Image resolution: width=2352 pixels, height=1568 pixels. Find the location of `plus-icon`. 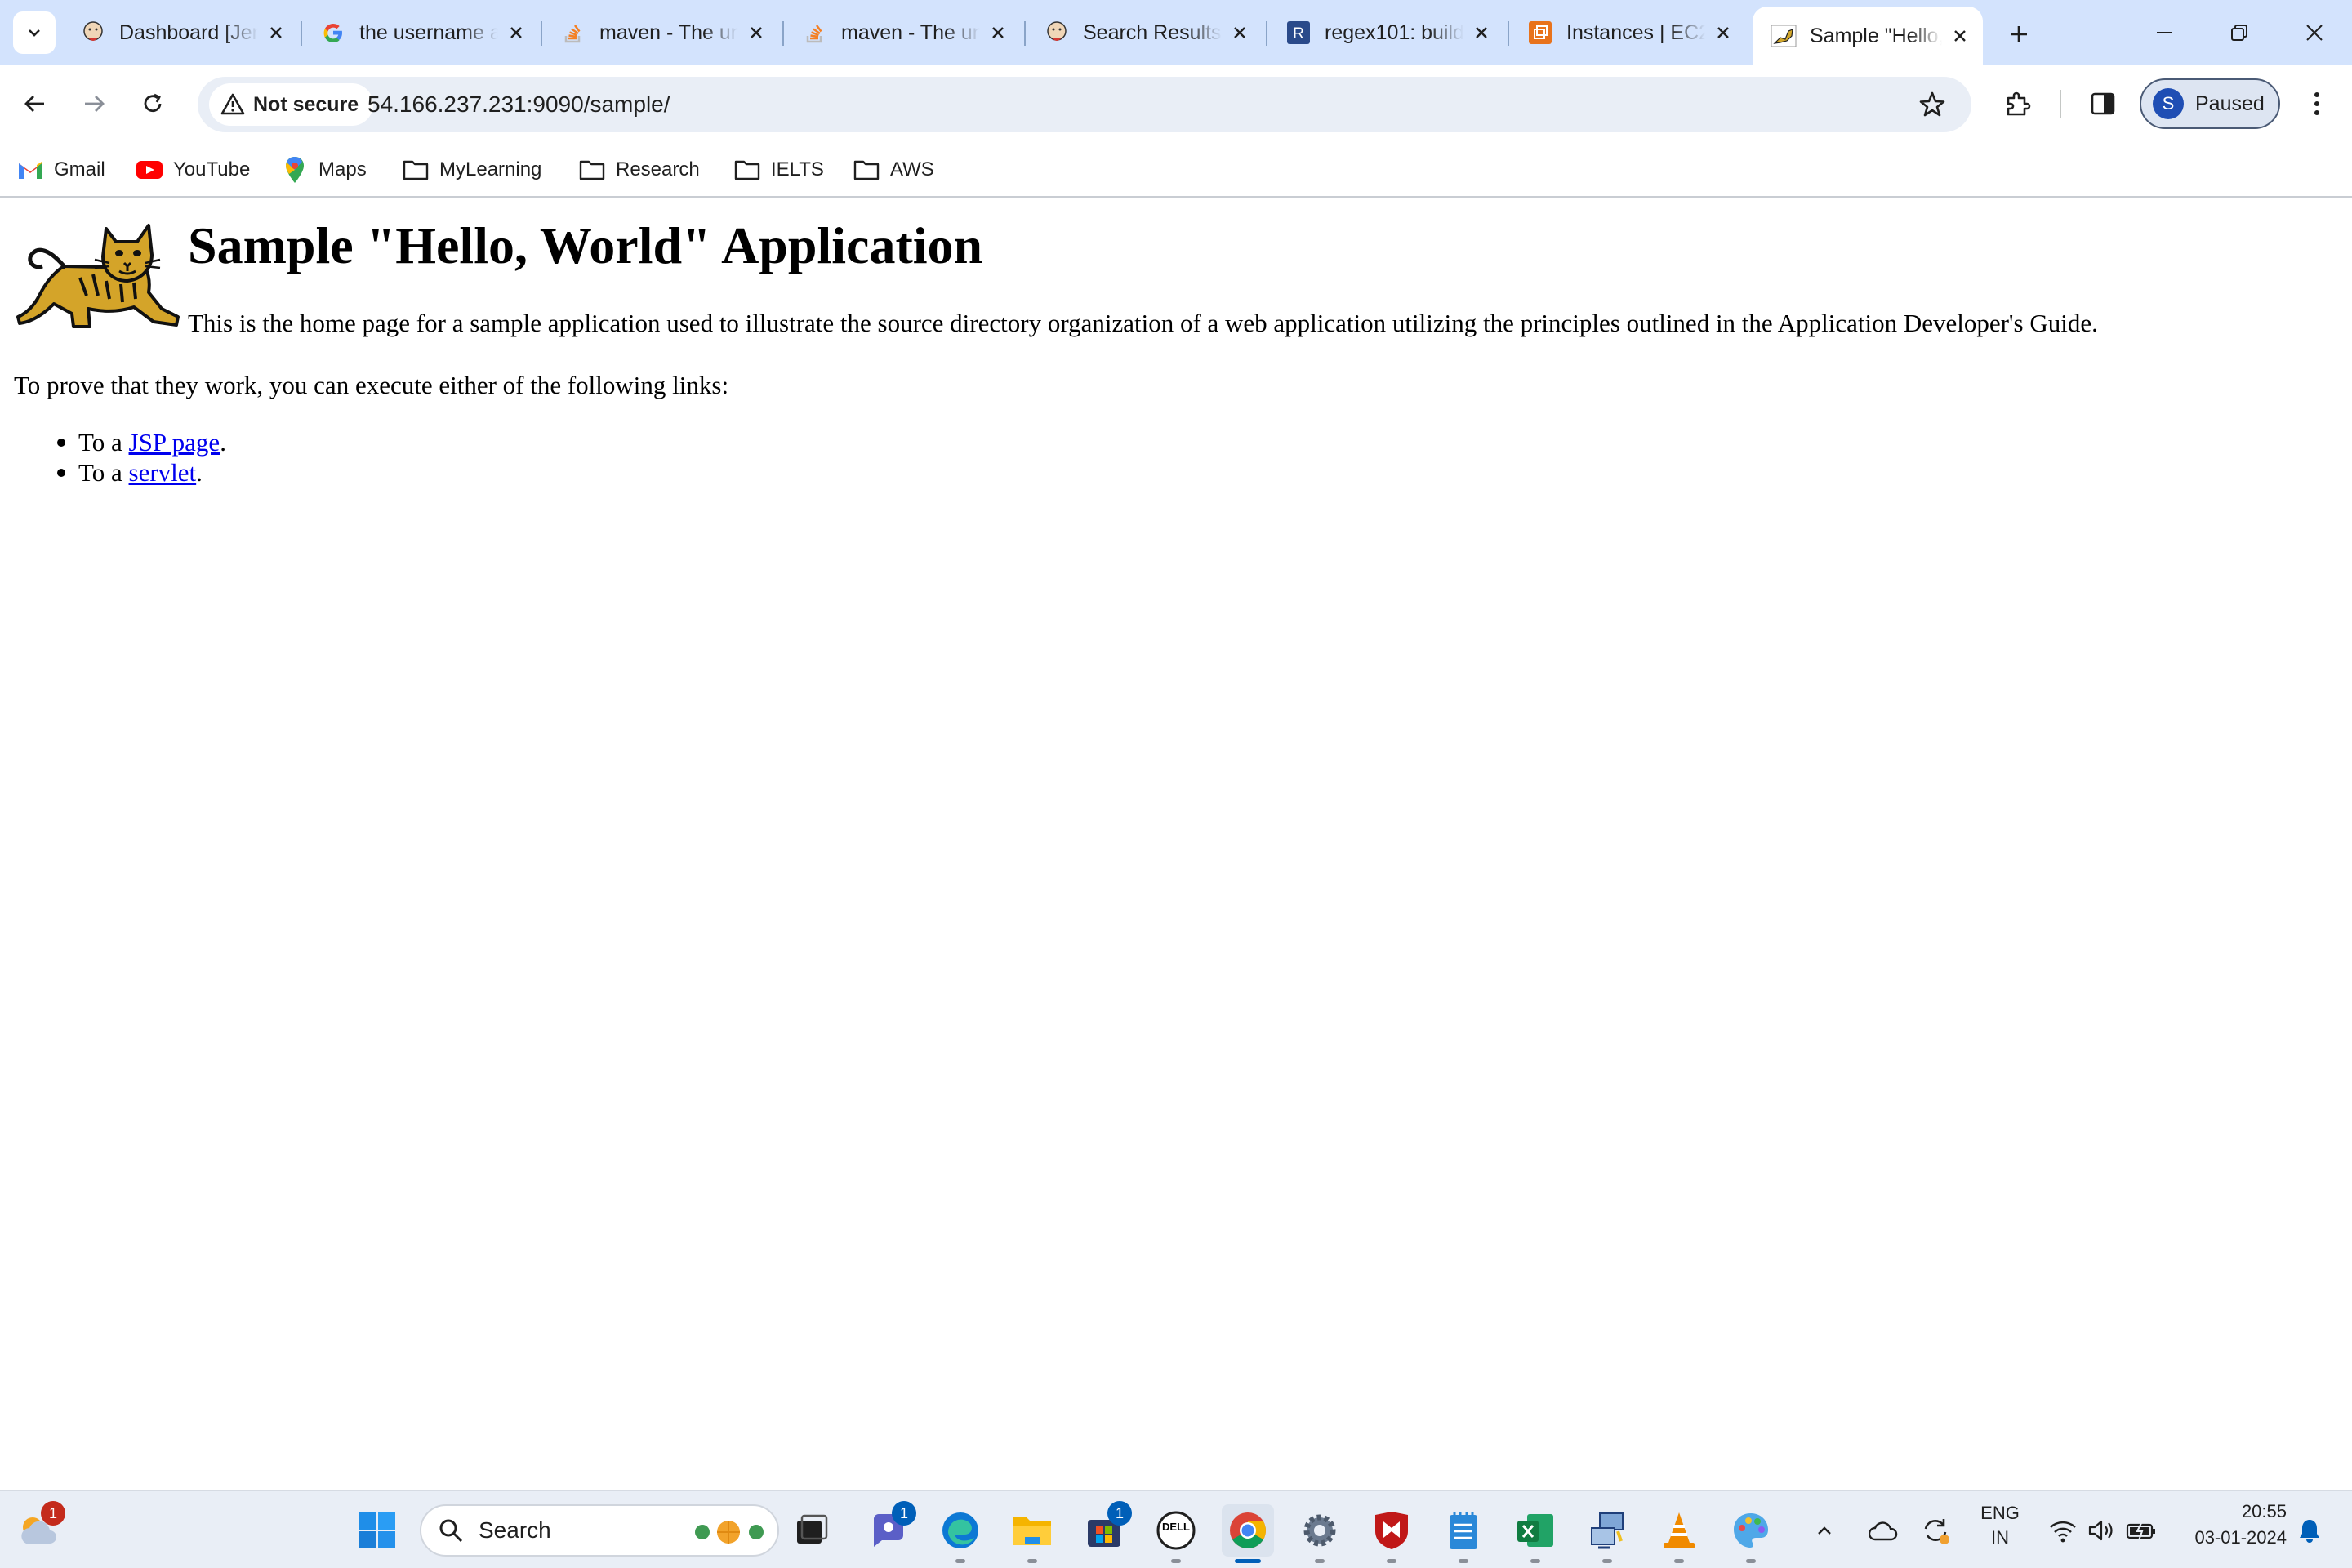

plus-icon is located at coordinates (2019, 34).